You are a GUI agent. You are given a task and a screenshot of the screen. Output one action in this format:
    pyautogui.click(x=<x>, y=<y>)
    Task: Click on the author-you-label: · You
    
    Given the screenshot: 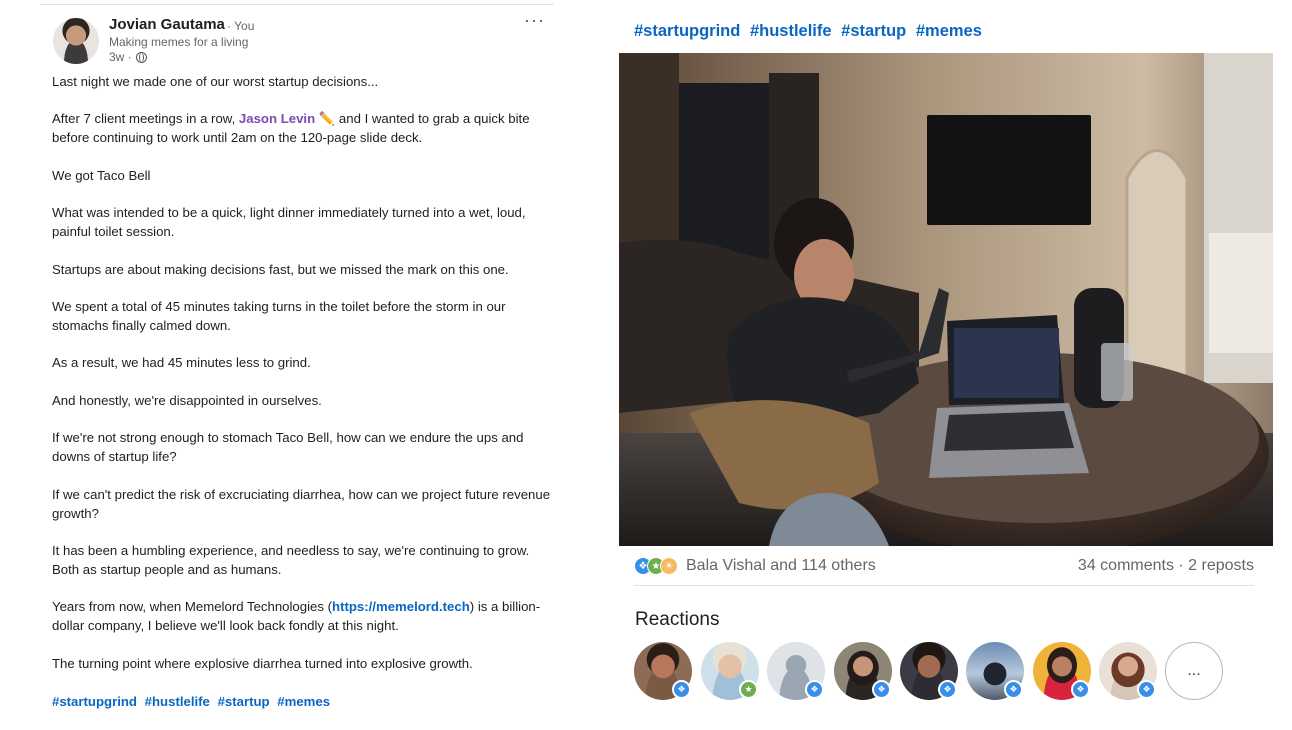 What is the action you would take?
    pyautogui.click(x=241, y=26)
    